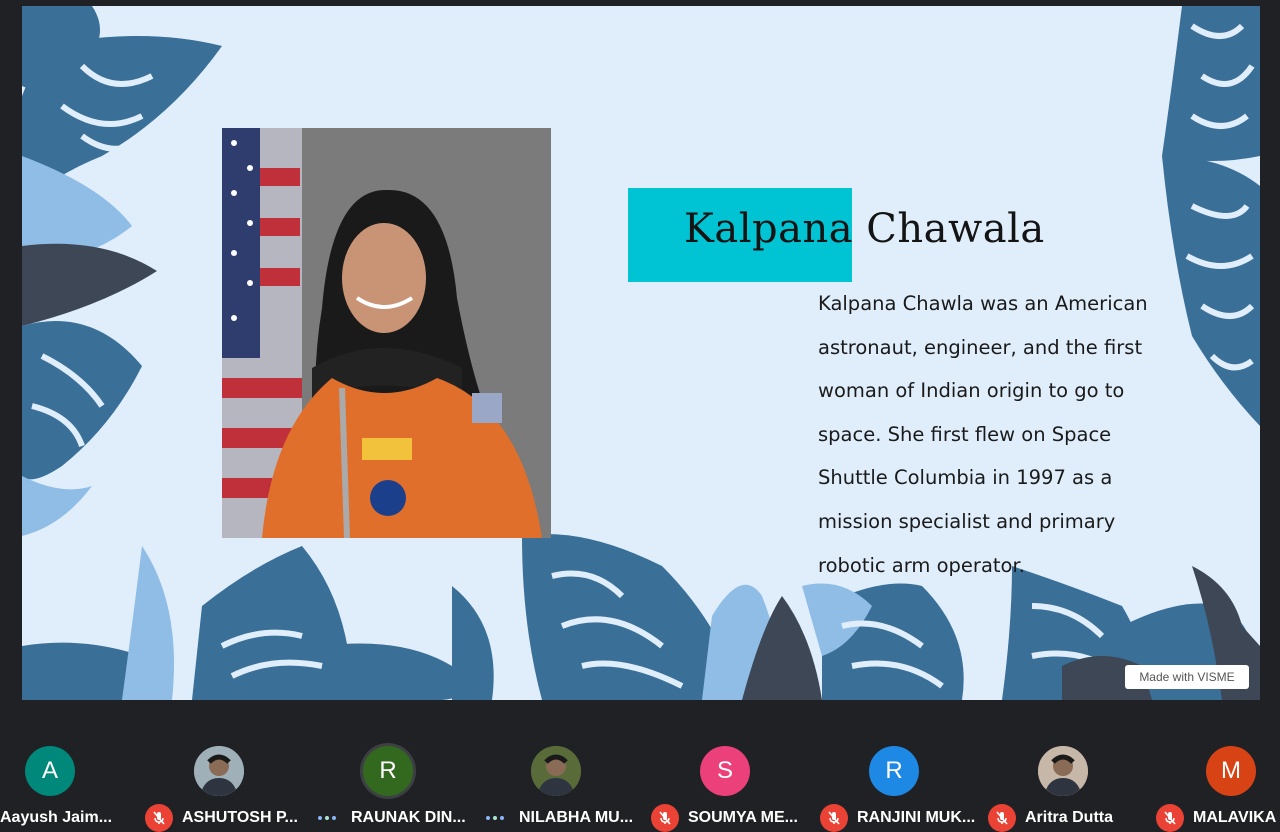 This screenshot has height=832, width=1280. What do you see at coordinates (1069, 817) in the screenshot?
I see `participant-name: Aritra Dutta` at bounding box center [1069, 817].